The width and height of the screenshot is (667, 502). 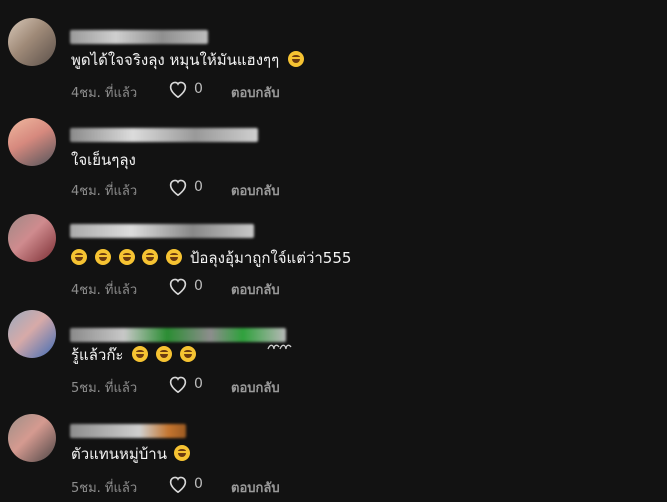 What do you see at coordinates (97, 355) in the screenshot?
I see `comment-text-content: รู้แล้วก๊ะ` at bounding box center [97, 355].